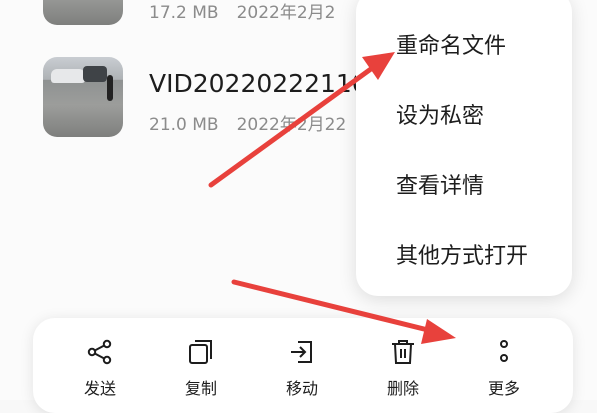 This screenshot has width=597, height=413. I want to click on annotation-arrow-to-more, so click(343, 311).